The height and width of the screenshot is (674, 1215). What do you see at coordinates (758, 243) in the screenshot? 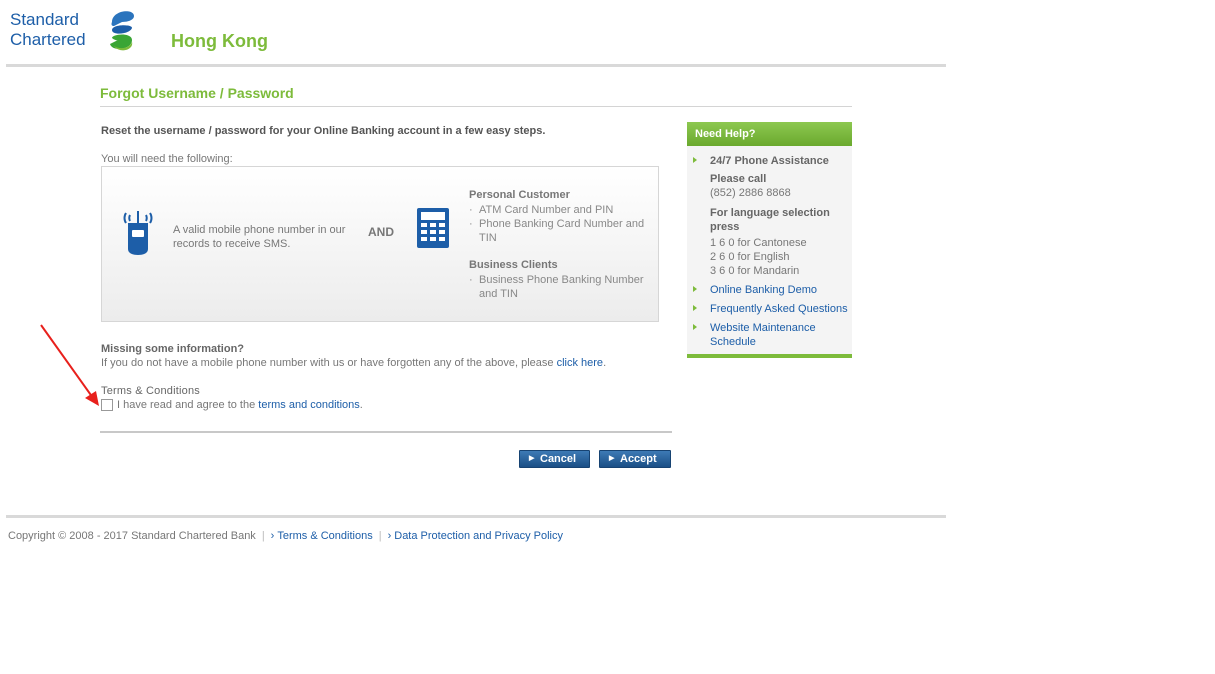
I see `language-option: 1 6 0 for Cantonese` at bounding box center [758, 243].